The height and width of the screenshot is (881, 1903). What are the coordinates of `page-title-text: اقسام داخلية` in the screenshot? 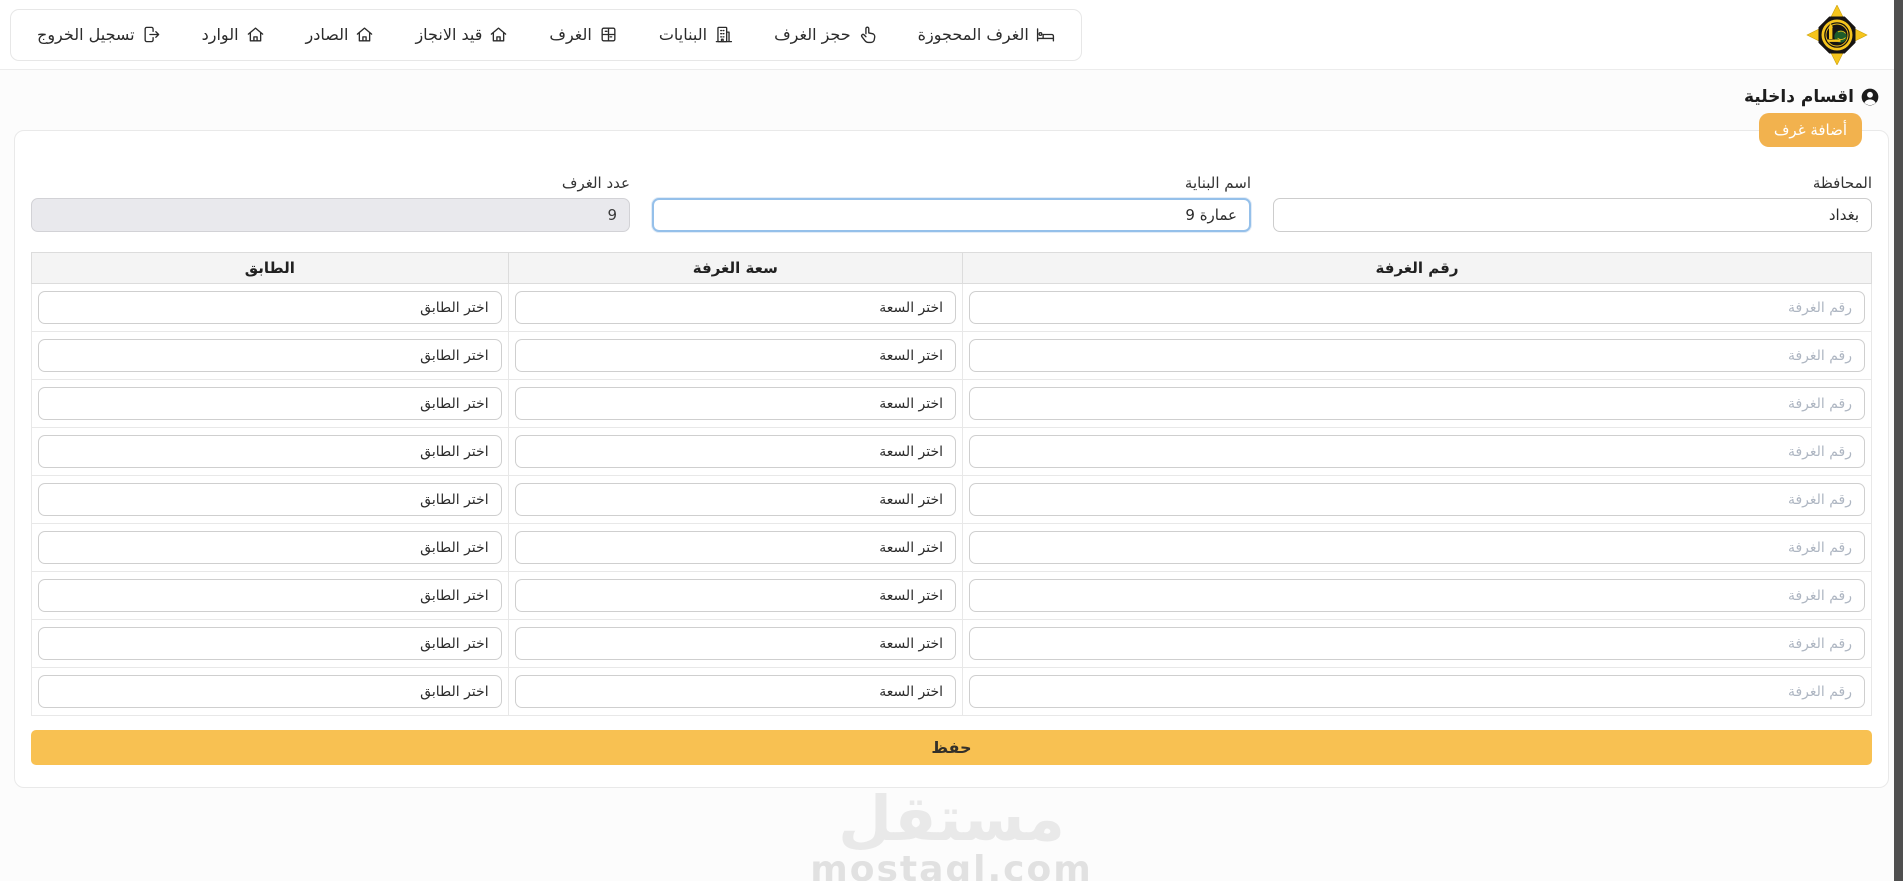 It's located at (1798, 97).